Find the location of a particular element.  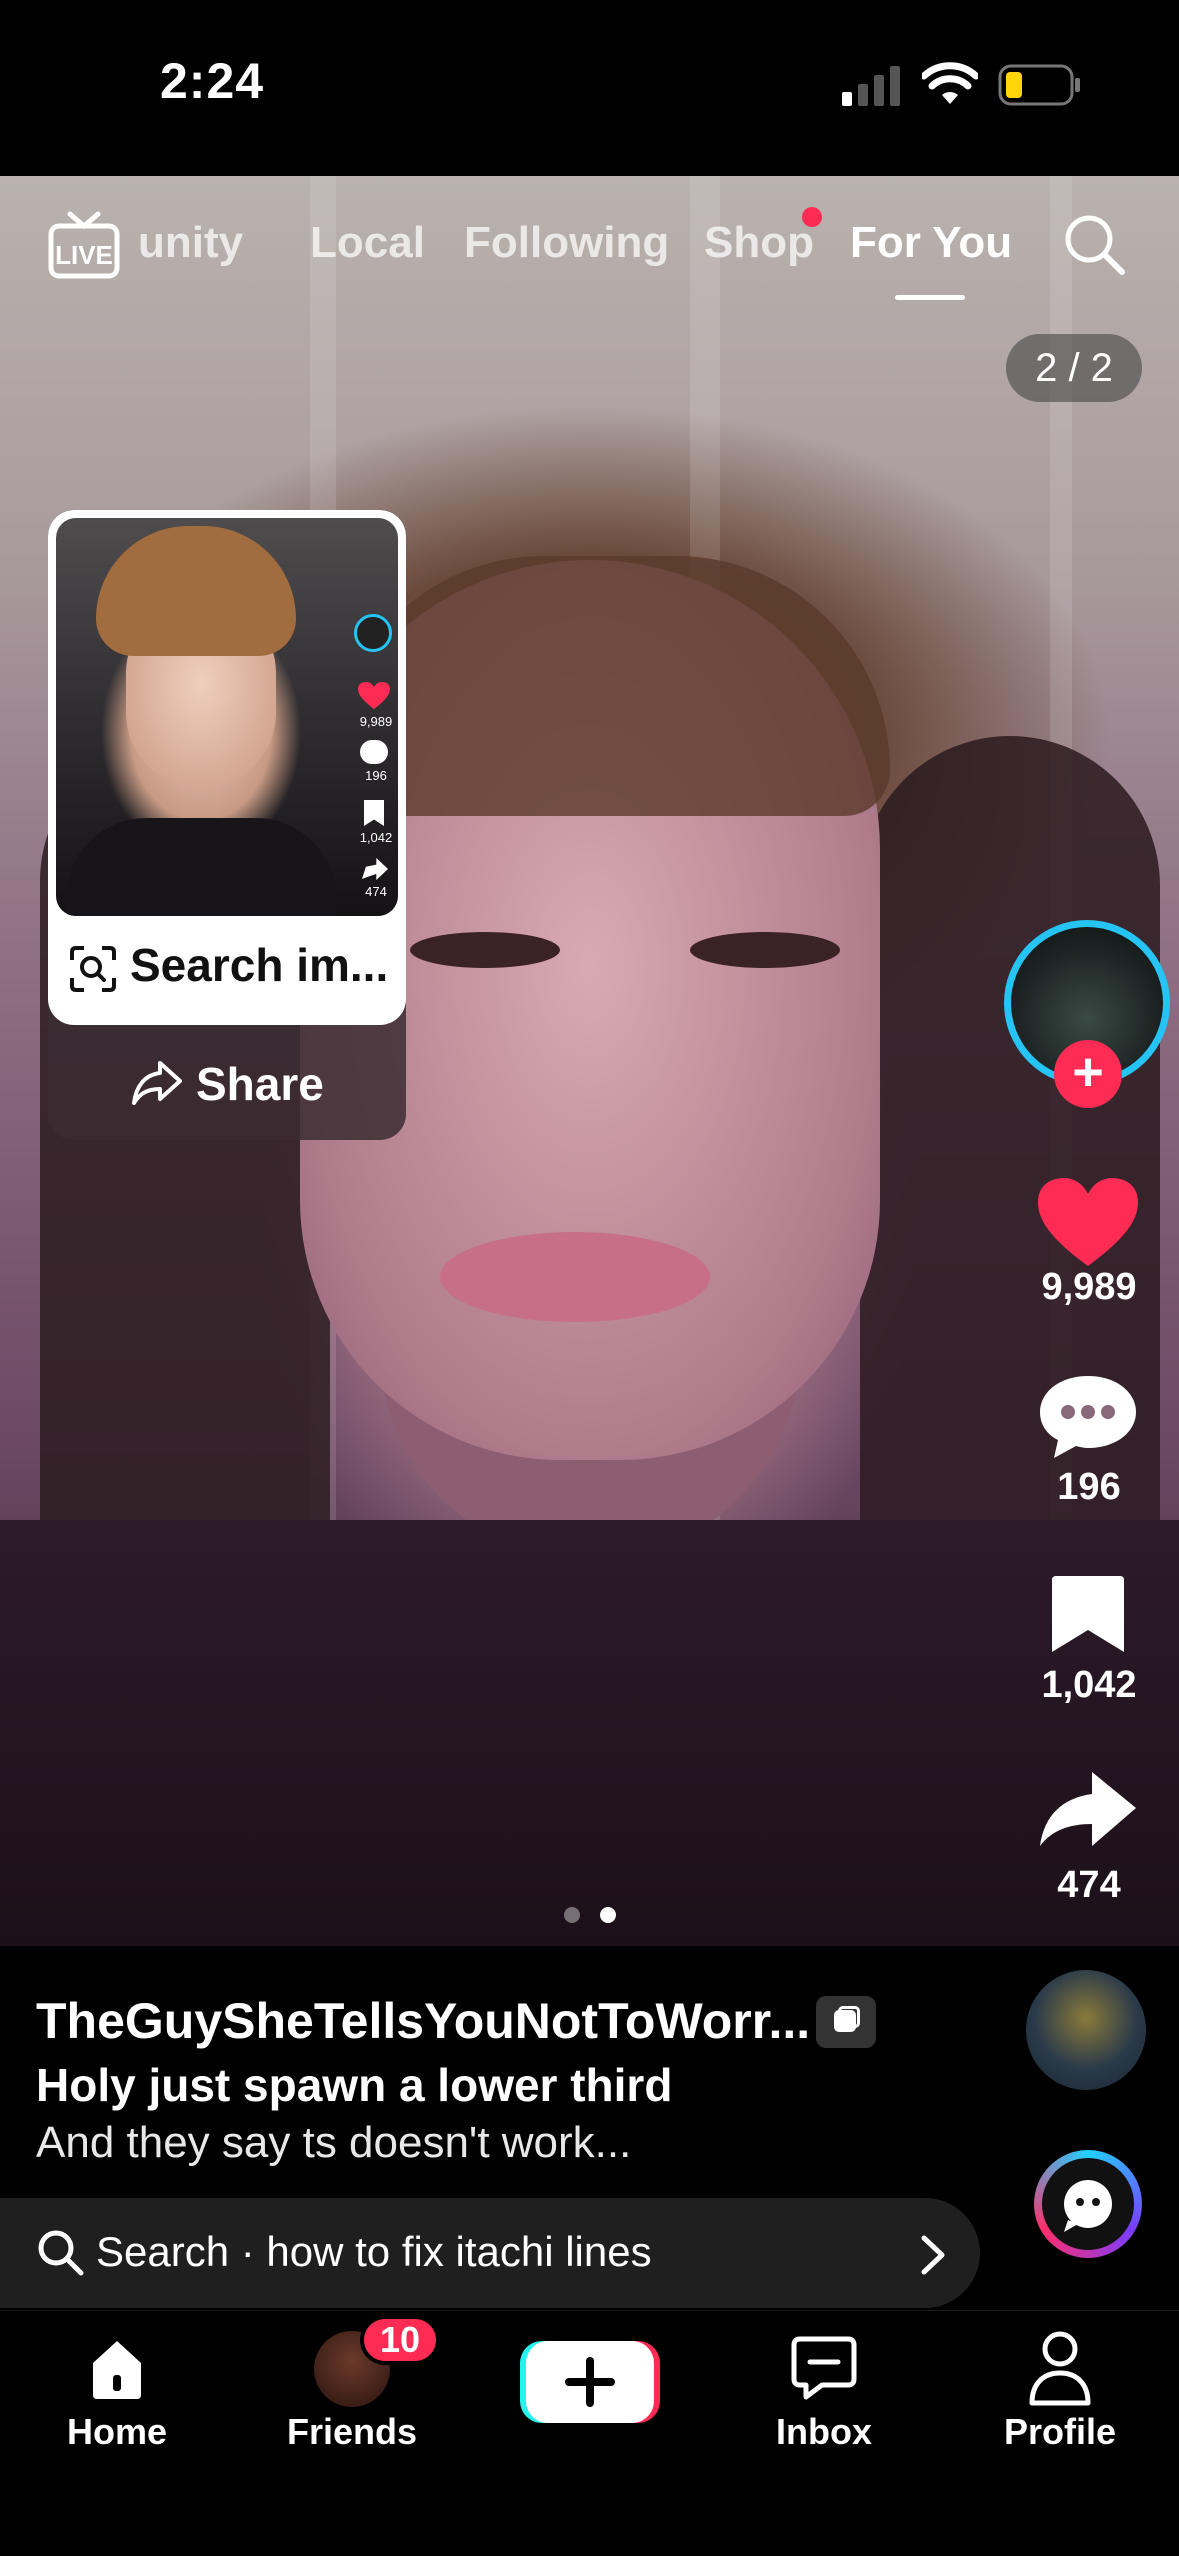

share-icon is located at coordinates (1088, 1810).